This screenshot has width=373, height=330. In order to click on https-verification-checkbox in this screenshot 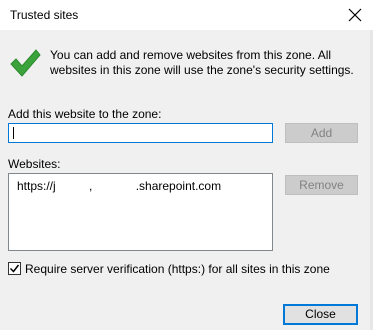, I will do `click(14, 268)`.